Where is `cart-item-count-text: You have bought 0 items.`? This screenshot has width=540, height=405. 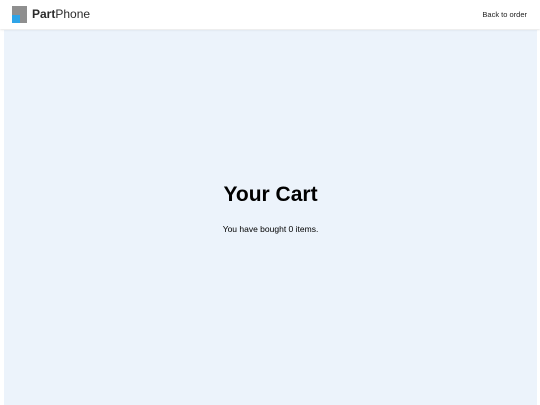
cart-item-count-text: You have bought 0 items. is located at coordinates (270, 229).